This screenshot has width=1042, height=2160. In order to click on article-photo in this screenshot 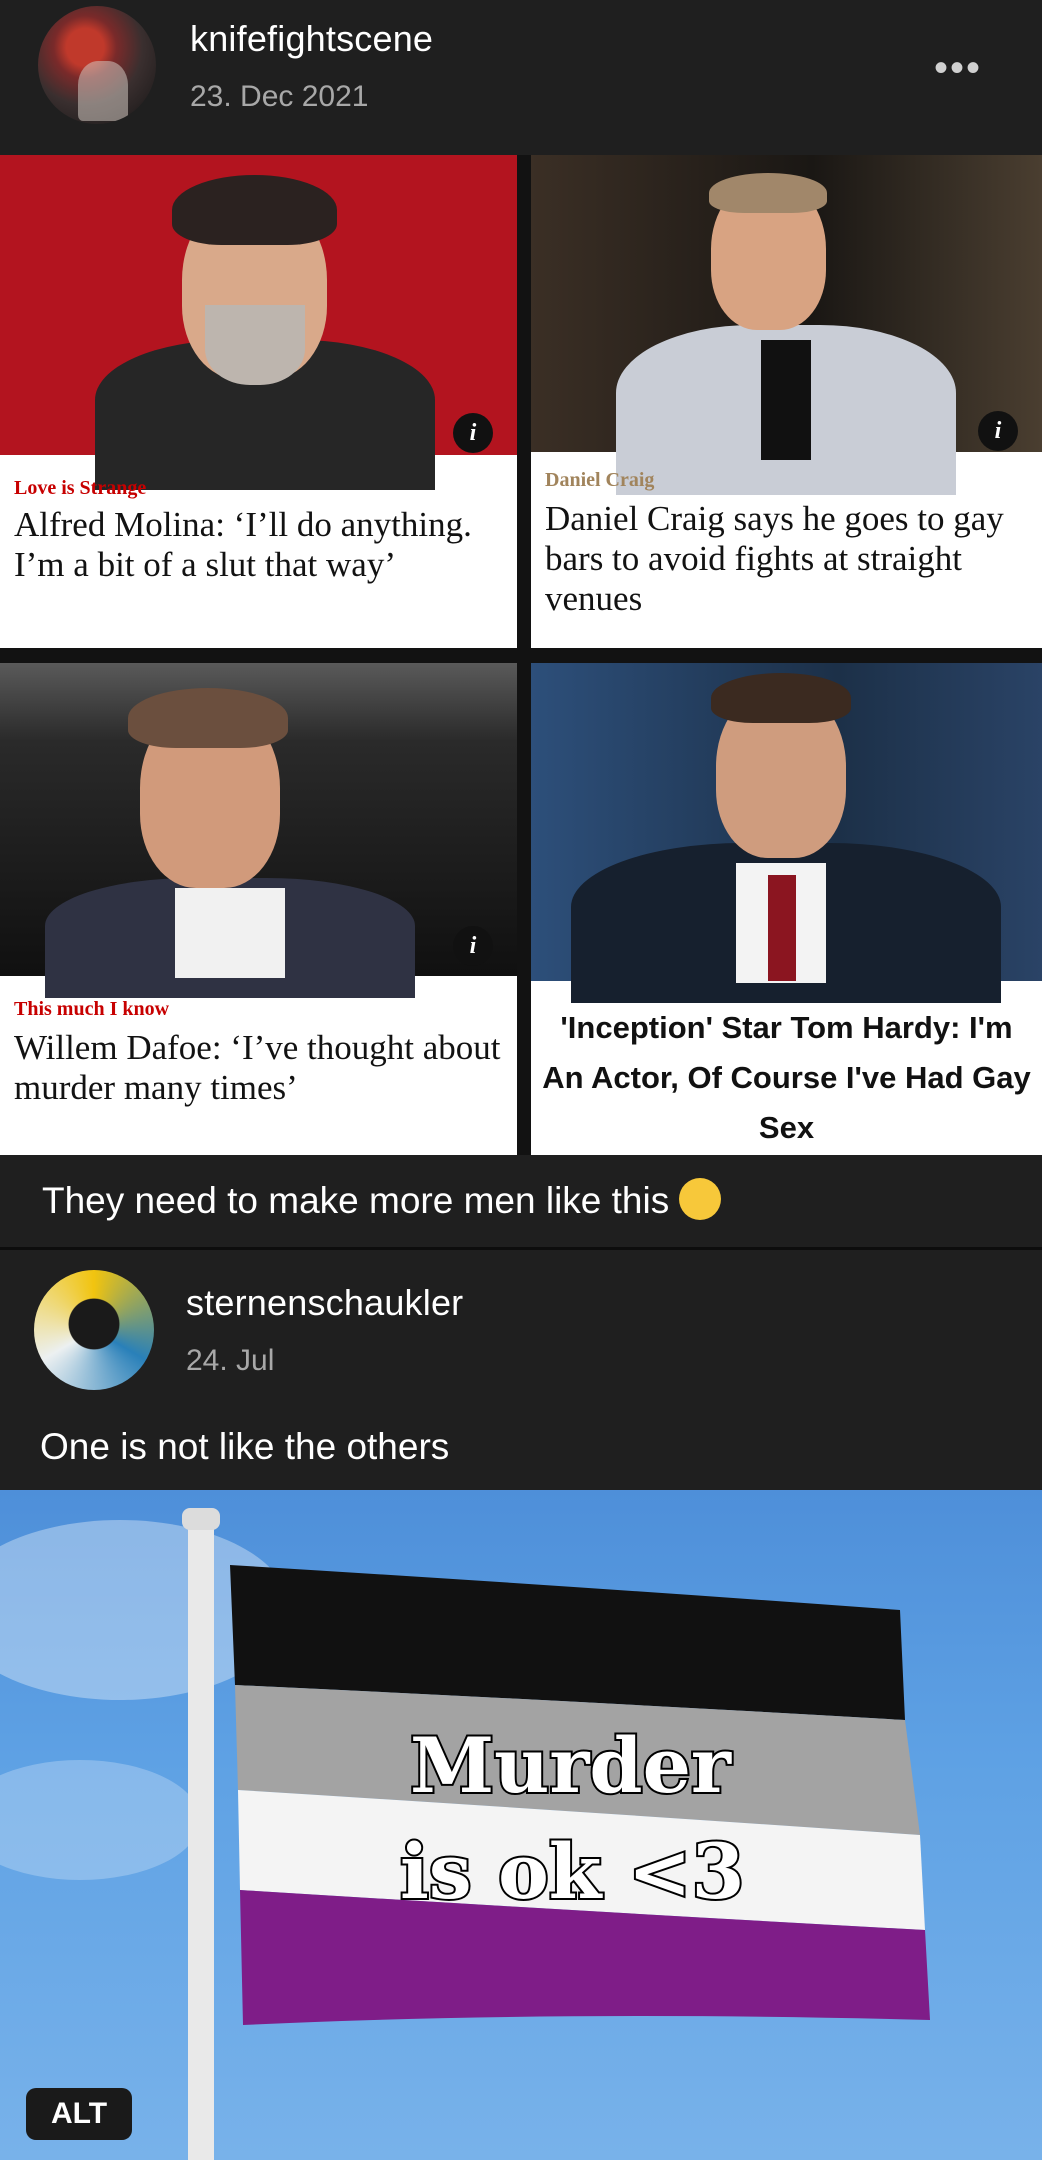, I will do `click(786, 833)`.